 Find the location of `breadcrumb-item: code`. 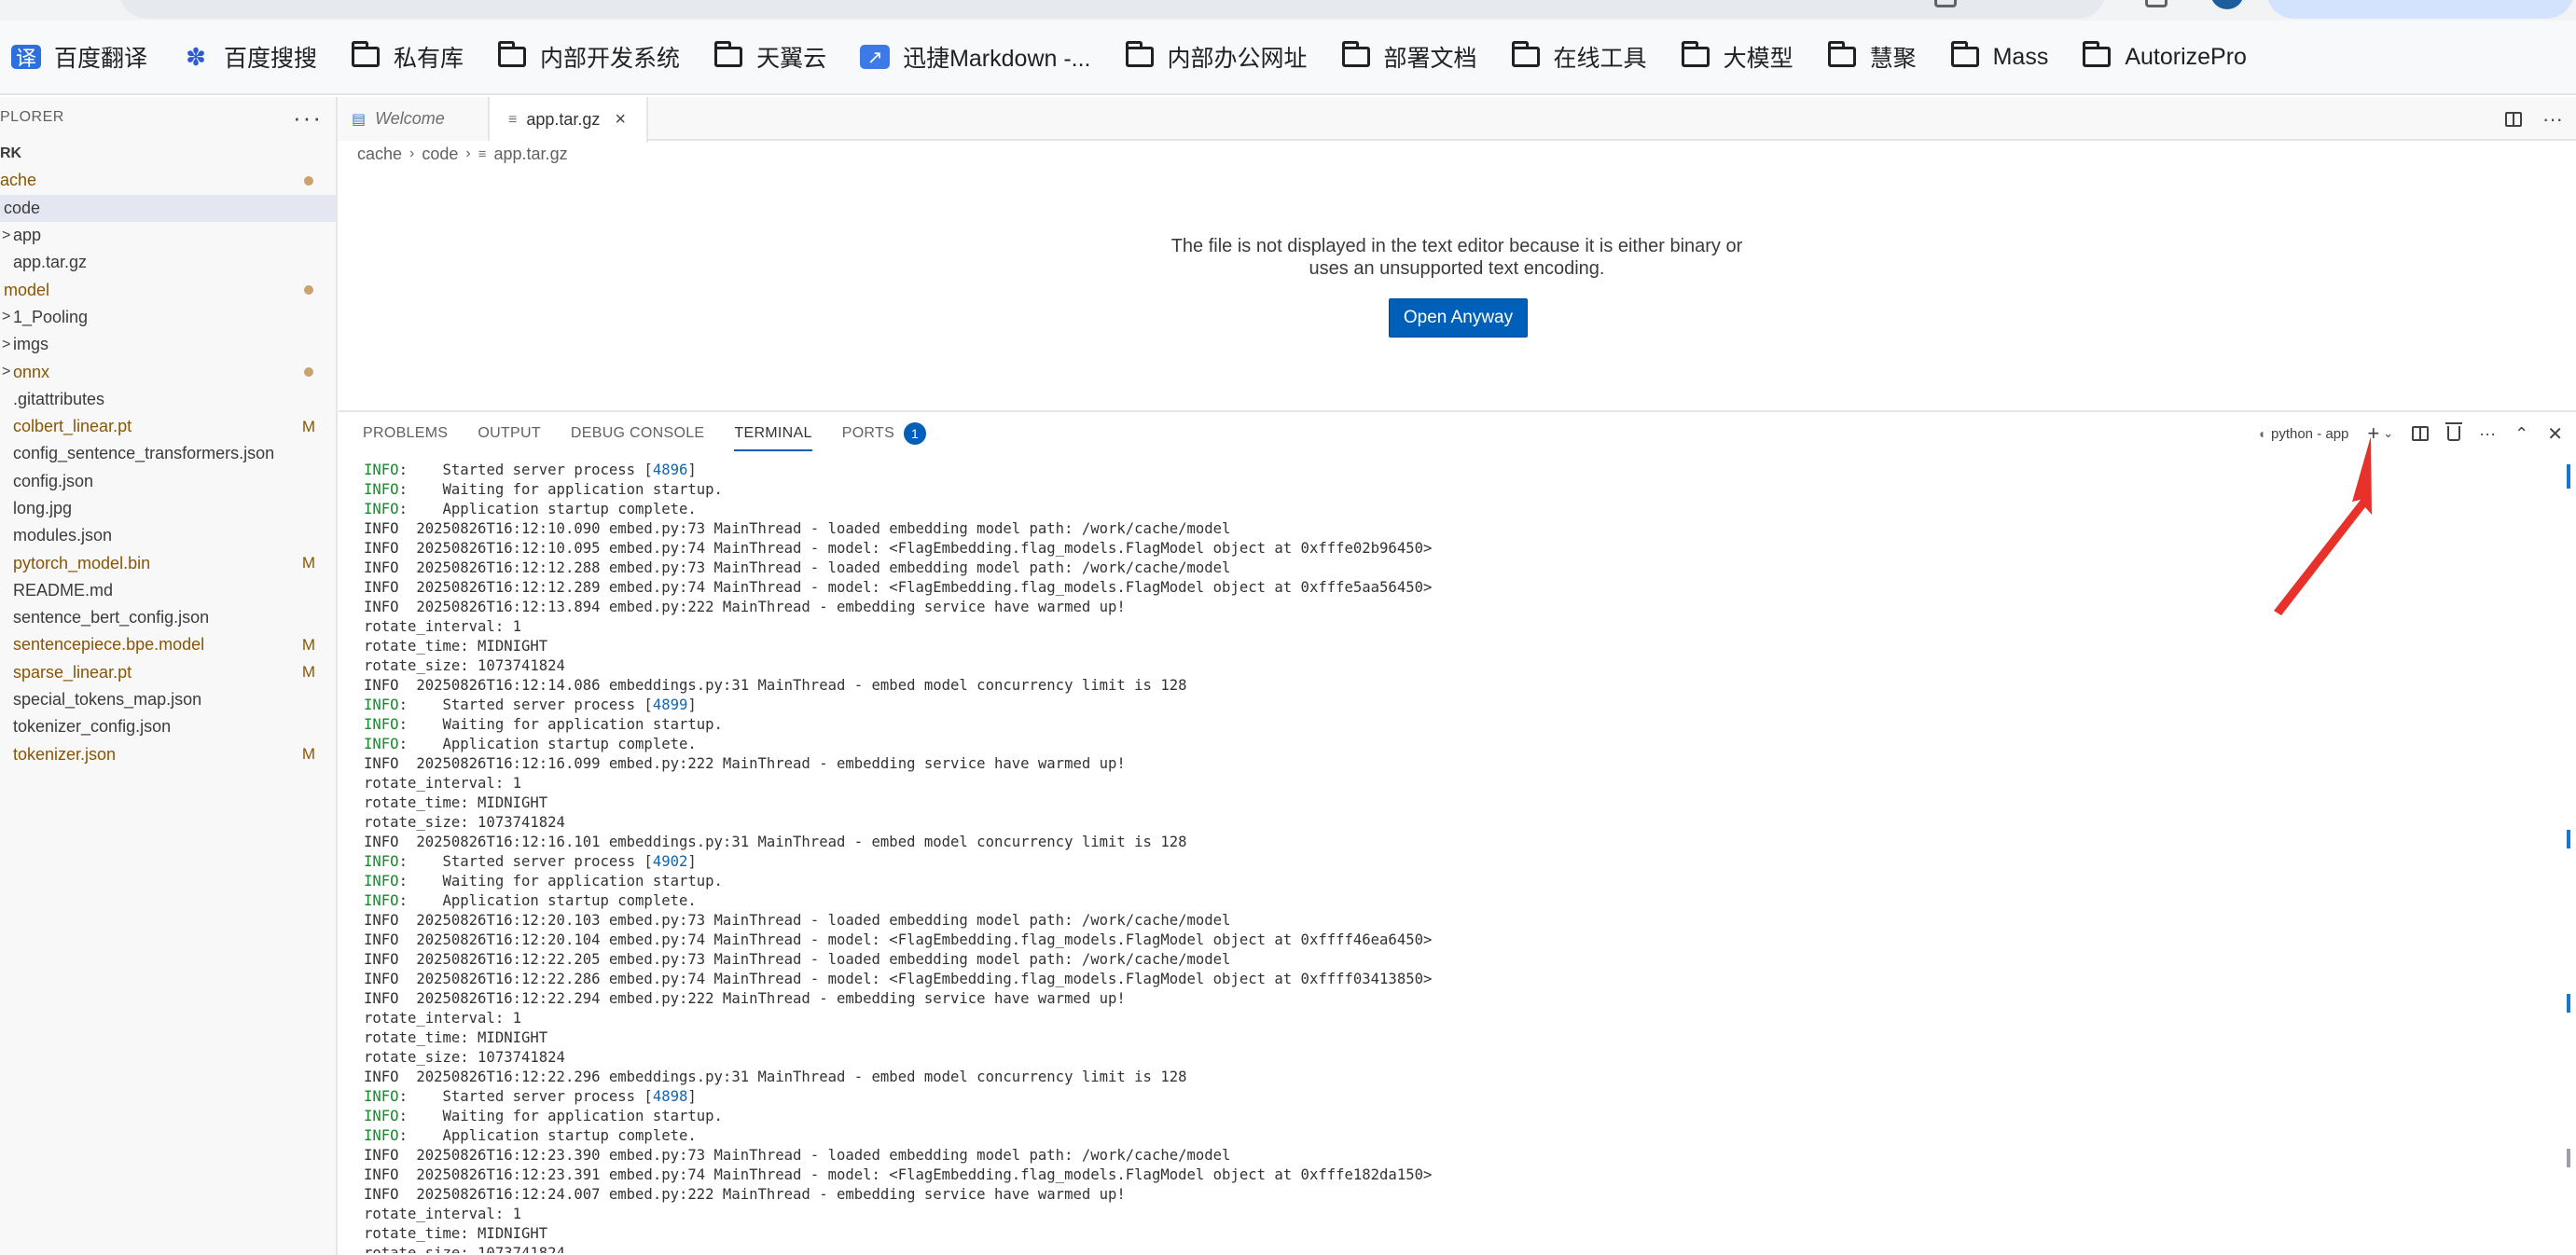

breadcrumb-item: code is located at coordinates (440, 154).